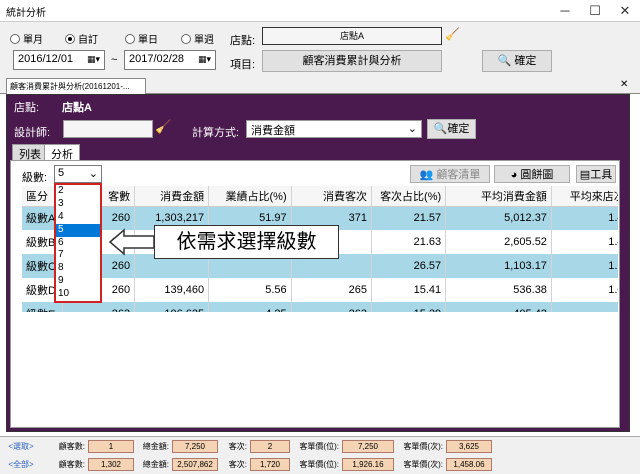 The width and height of the screenshot is (640, 474). I want to click on calc-method-value: 消費金額, so click(273, 131).